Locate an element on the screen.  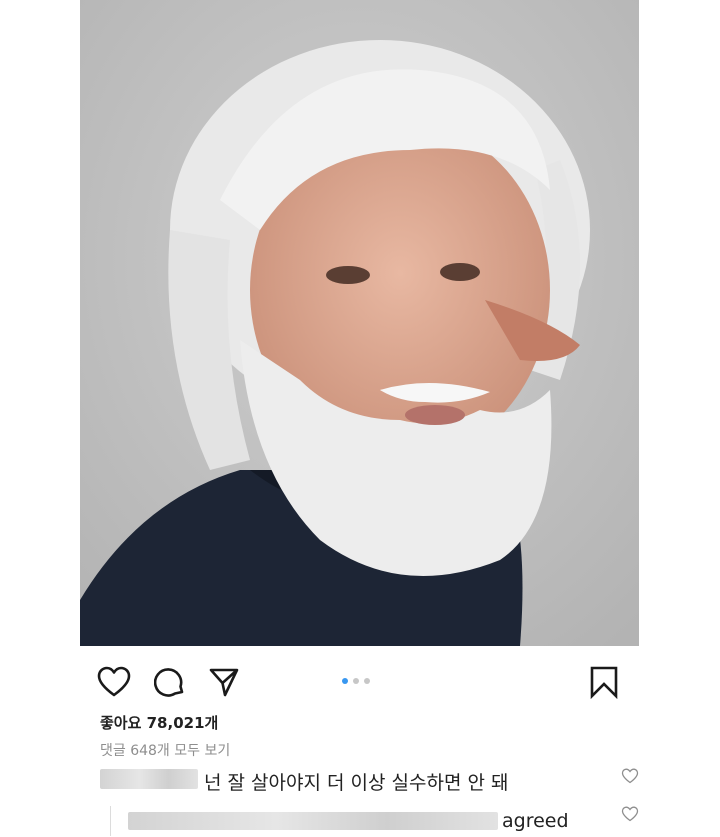
like-button is located at coordinates (114, 682).